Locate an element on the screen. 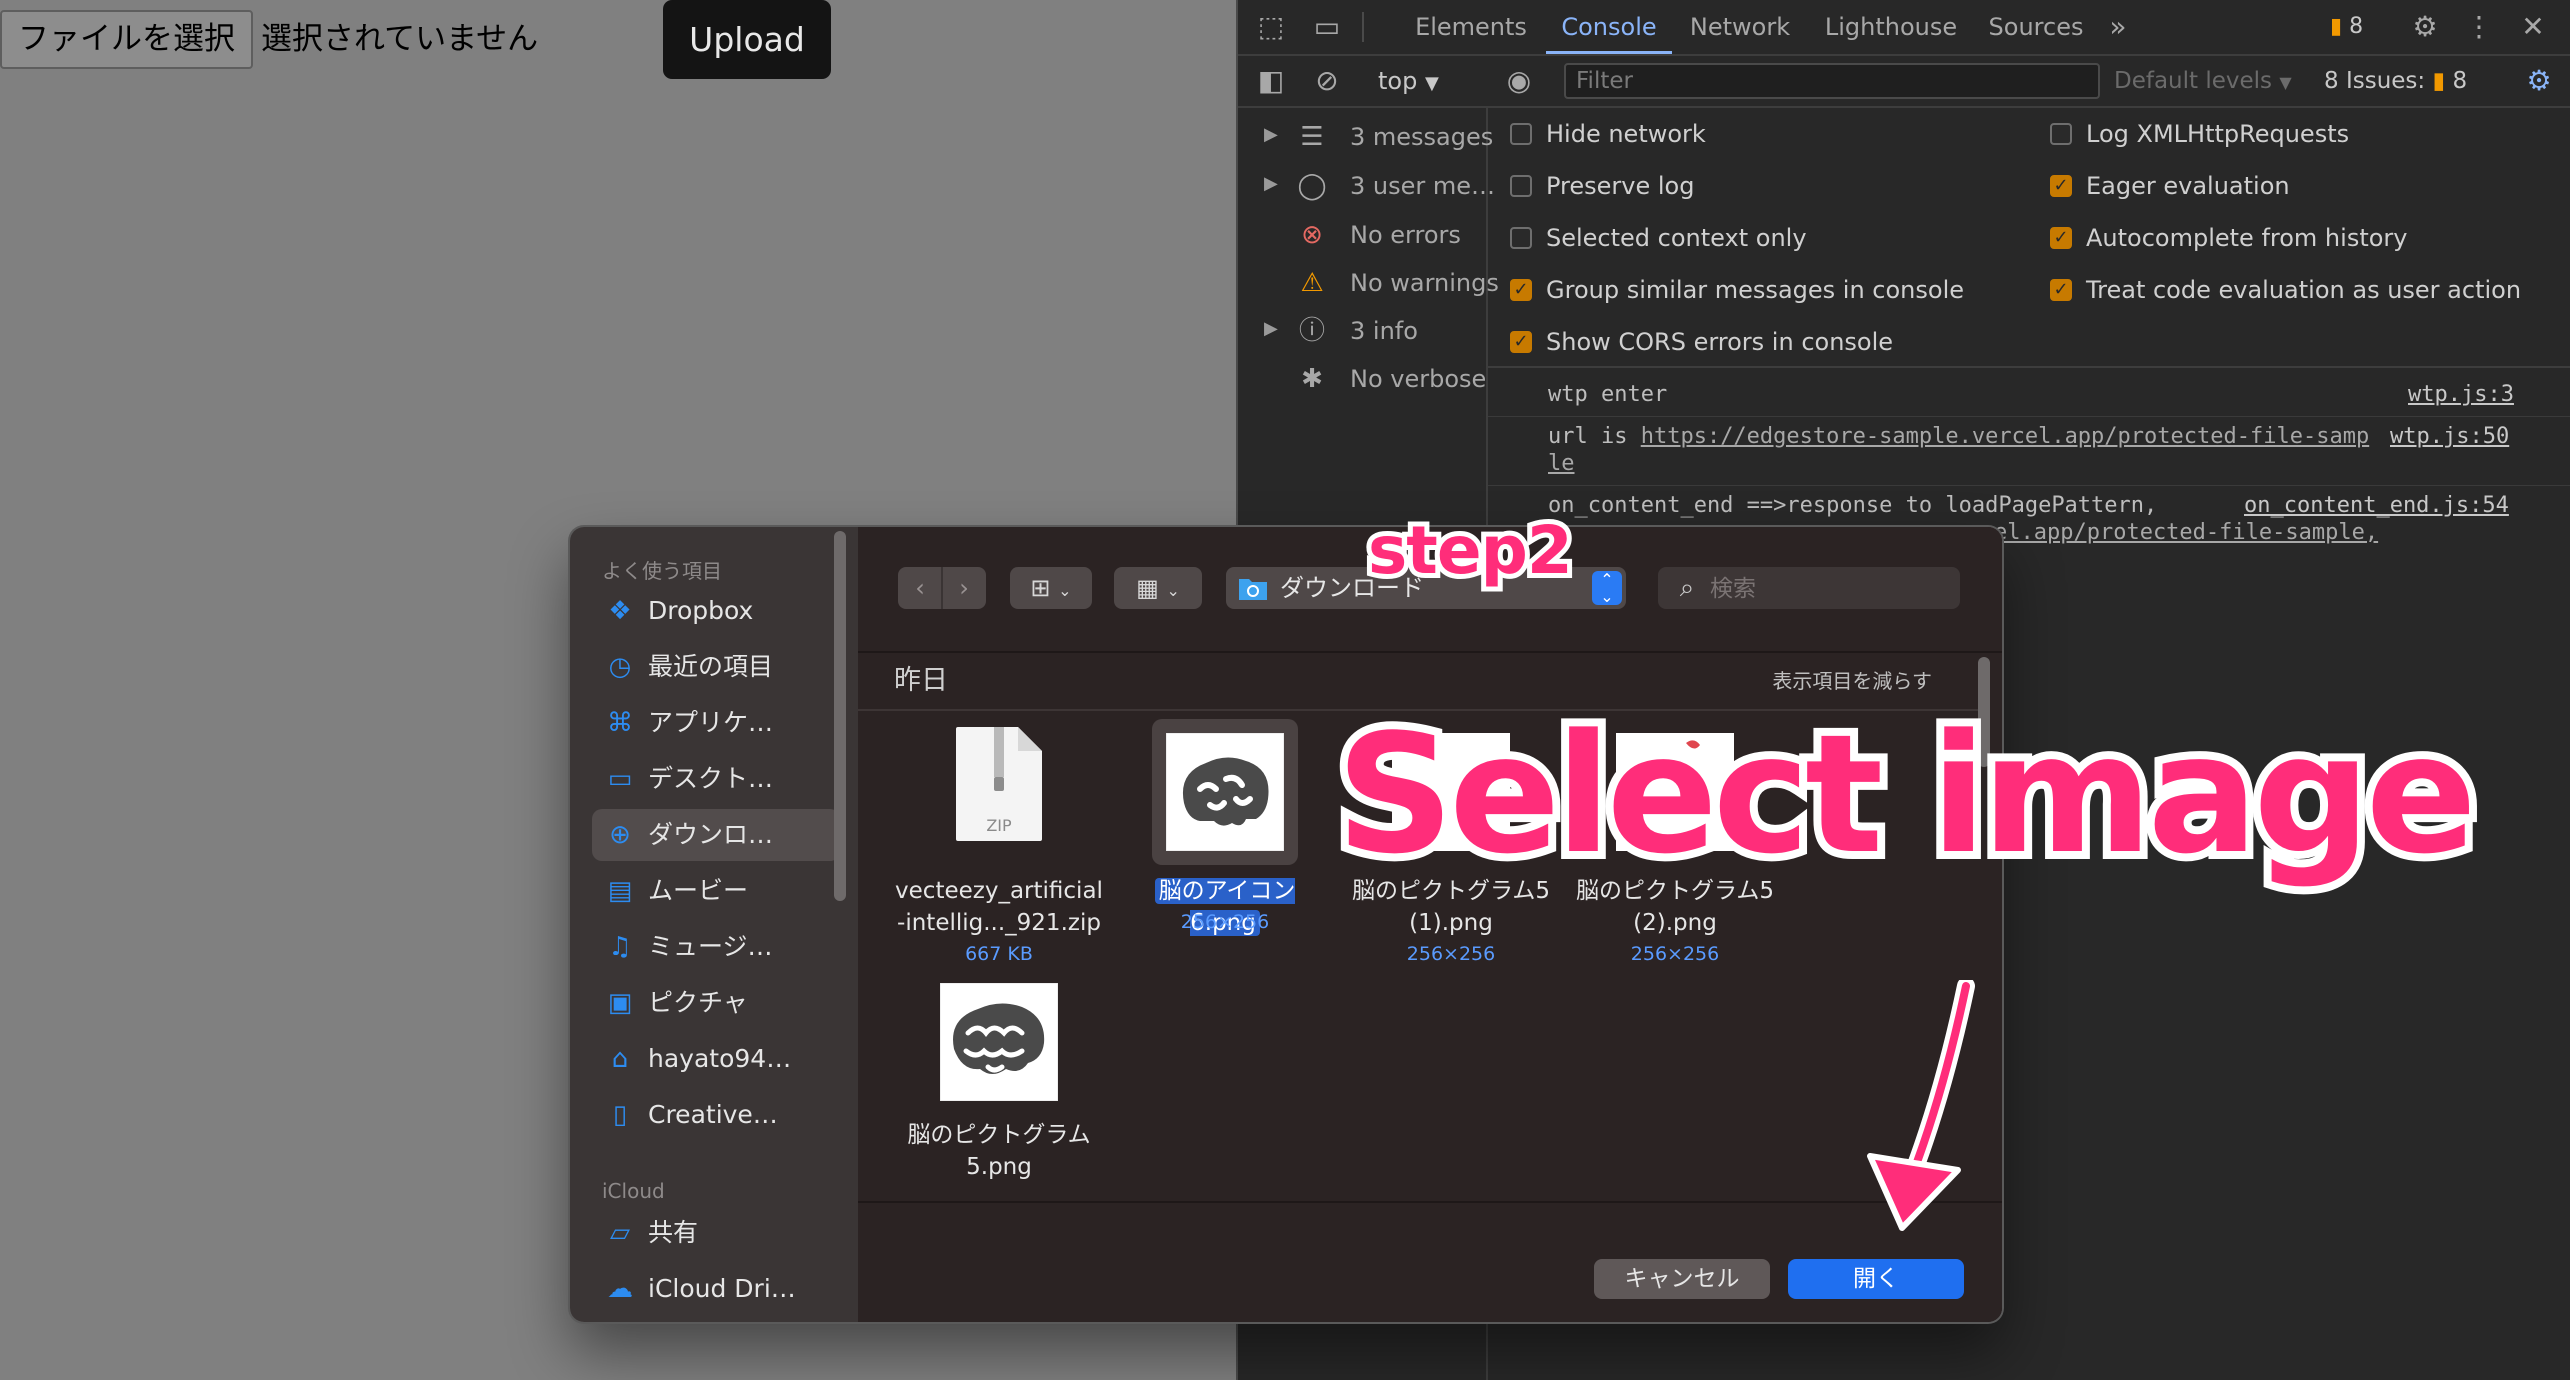 The image size is (2570, 1380). sidebar-item: ▣ ピクチャ is located at coordinates (716, 1003).